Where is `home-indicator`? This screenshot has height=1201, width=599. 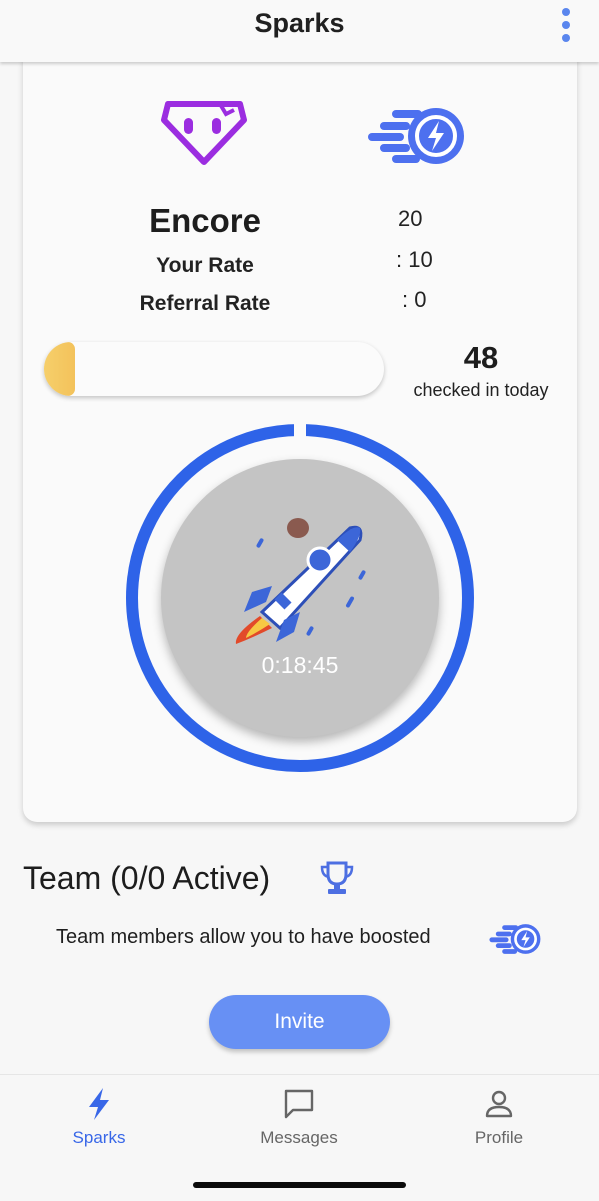
home-indicator is located at coordinates (299, 1185).